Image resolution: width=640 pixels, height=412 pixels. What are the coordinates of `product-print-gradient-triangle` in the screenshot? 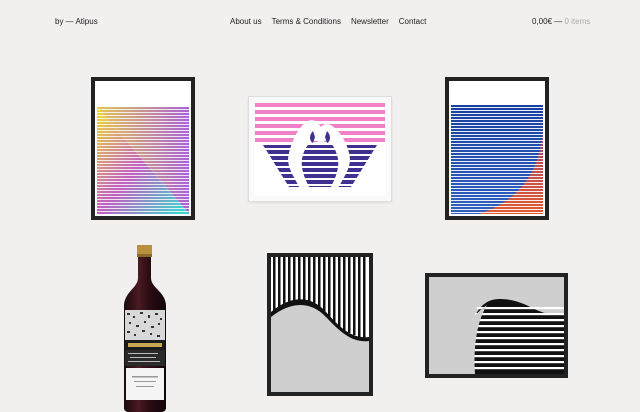 It's located at (143, 148).